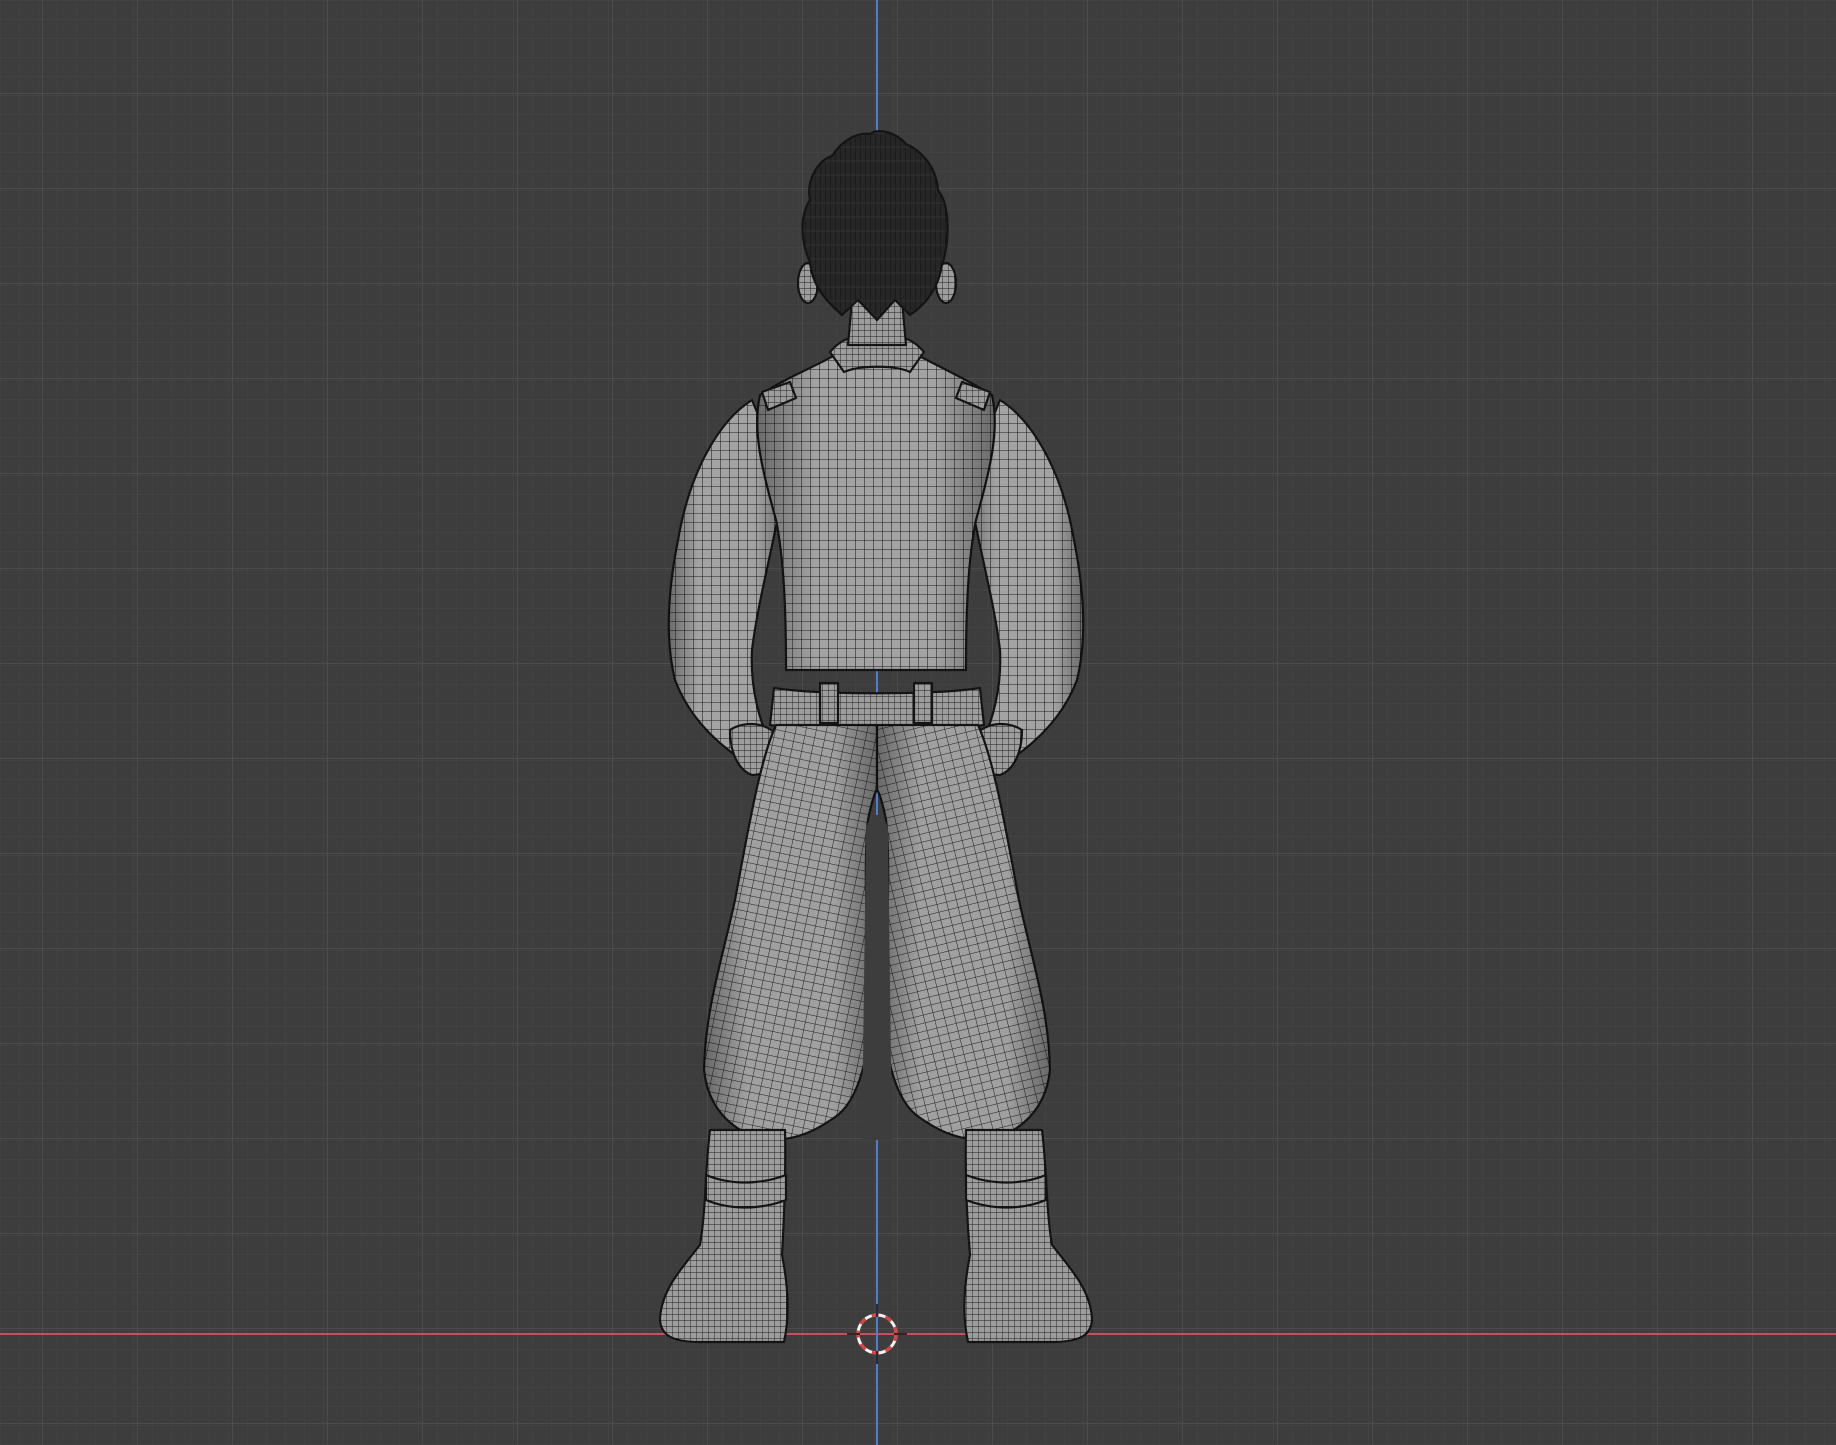 The width and height of the screenshot is (1836, 1445). Describe the element at coordinates (829, 703) in the screenshot. I see `mesh-belt-loop-left` at that location.